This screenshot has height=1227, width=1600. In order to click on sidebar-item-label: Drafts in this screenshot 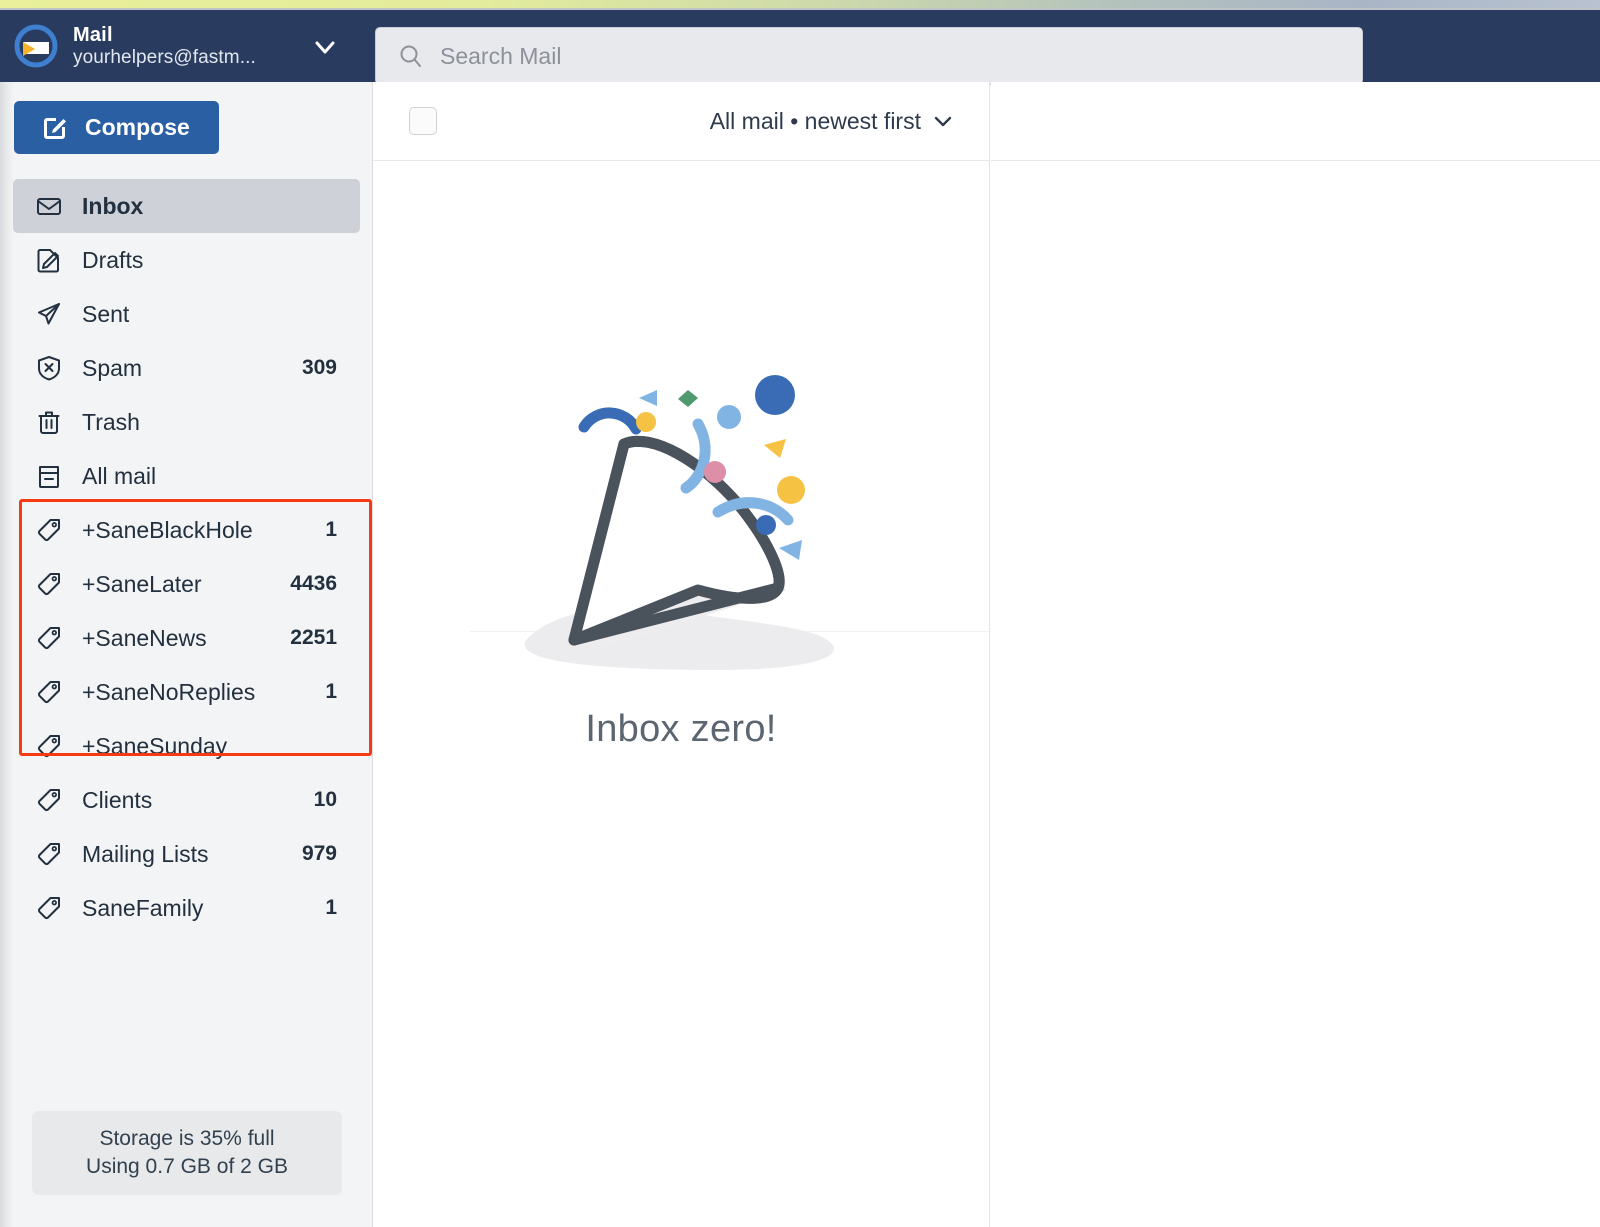, I will do `click(113, 259)`.